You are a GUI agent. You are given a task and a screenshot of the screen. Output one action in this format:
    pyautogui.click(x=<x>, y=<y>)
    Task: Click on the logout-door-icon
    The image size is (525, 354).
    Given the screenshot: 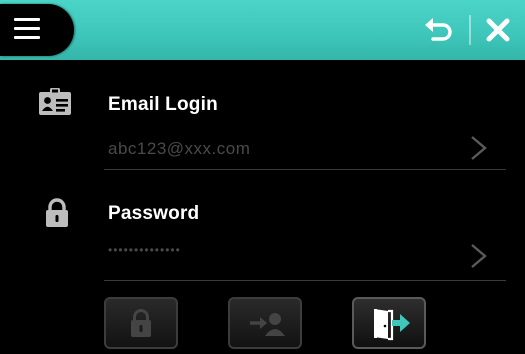 What is the action you would take?
    pyautogui.click(x=392, y=325)
    